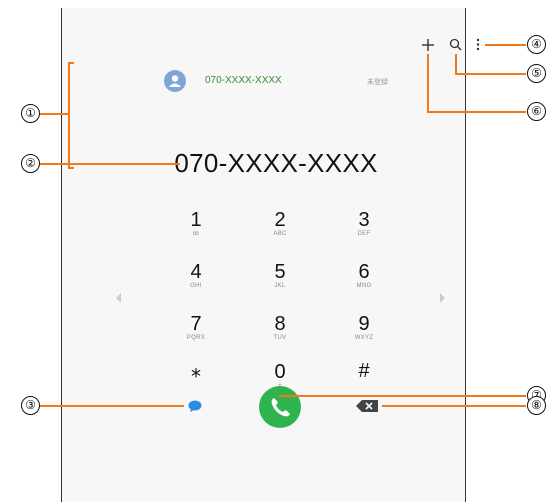  Describe the element at coordinates (536, 73) in the screenshot. I see `callout-5: ⑤` at that location.